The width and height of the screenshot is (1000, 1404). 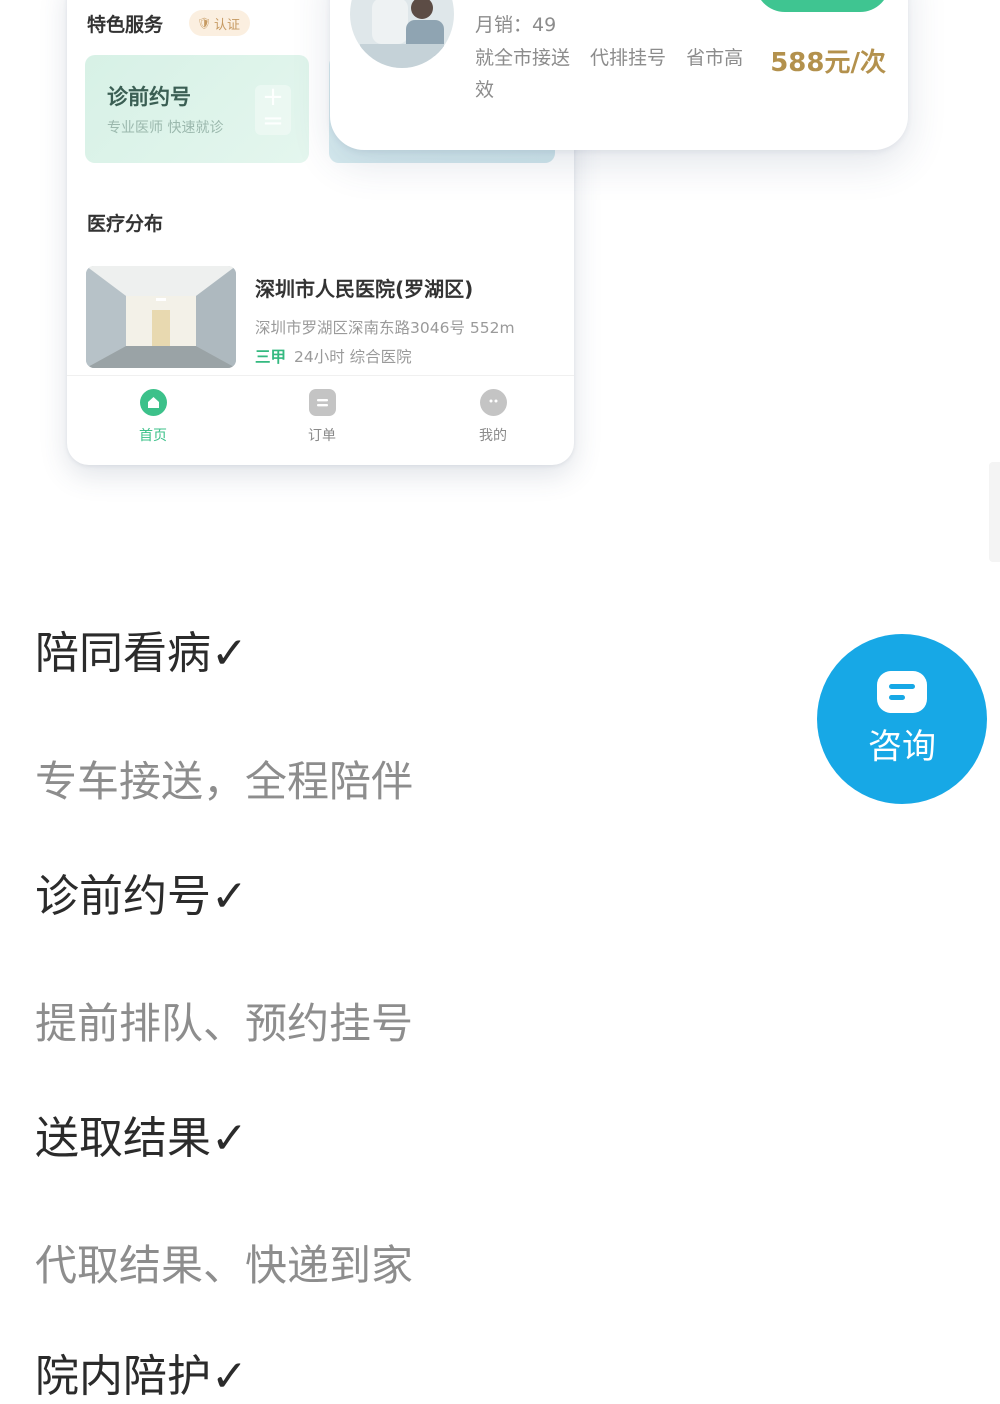 I want to click on feature-title: 送取结果✓, so click(x=141, y=1138).